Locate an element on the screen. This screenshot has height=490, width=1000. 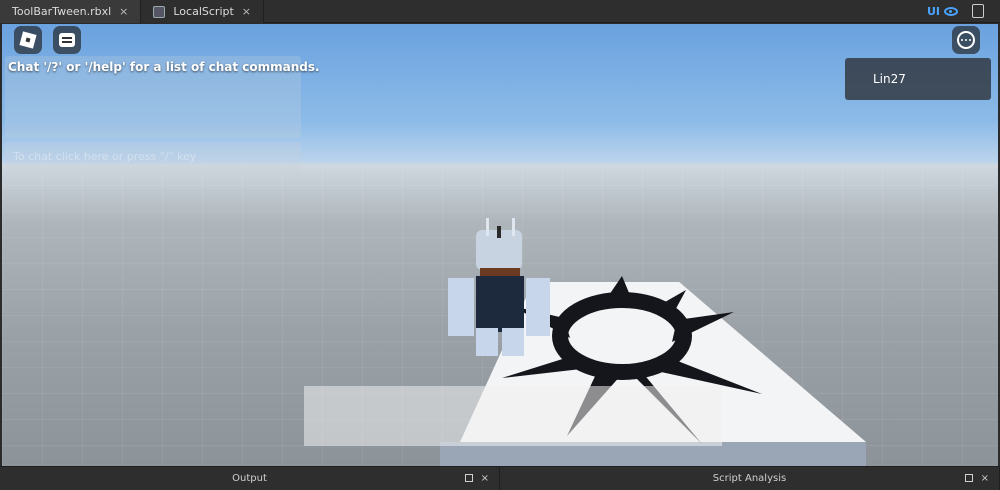
more-options-button is located at coordinates (966, 40).